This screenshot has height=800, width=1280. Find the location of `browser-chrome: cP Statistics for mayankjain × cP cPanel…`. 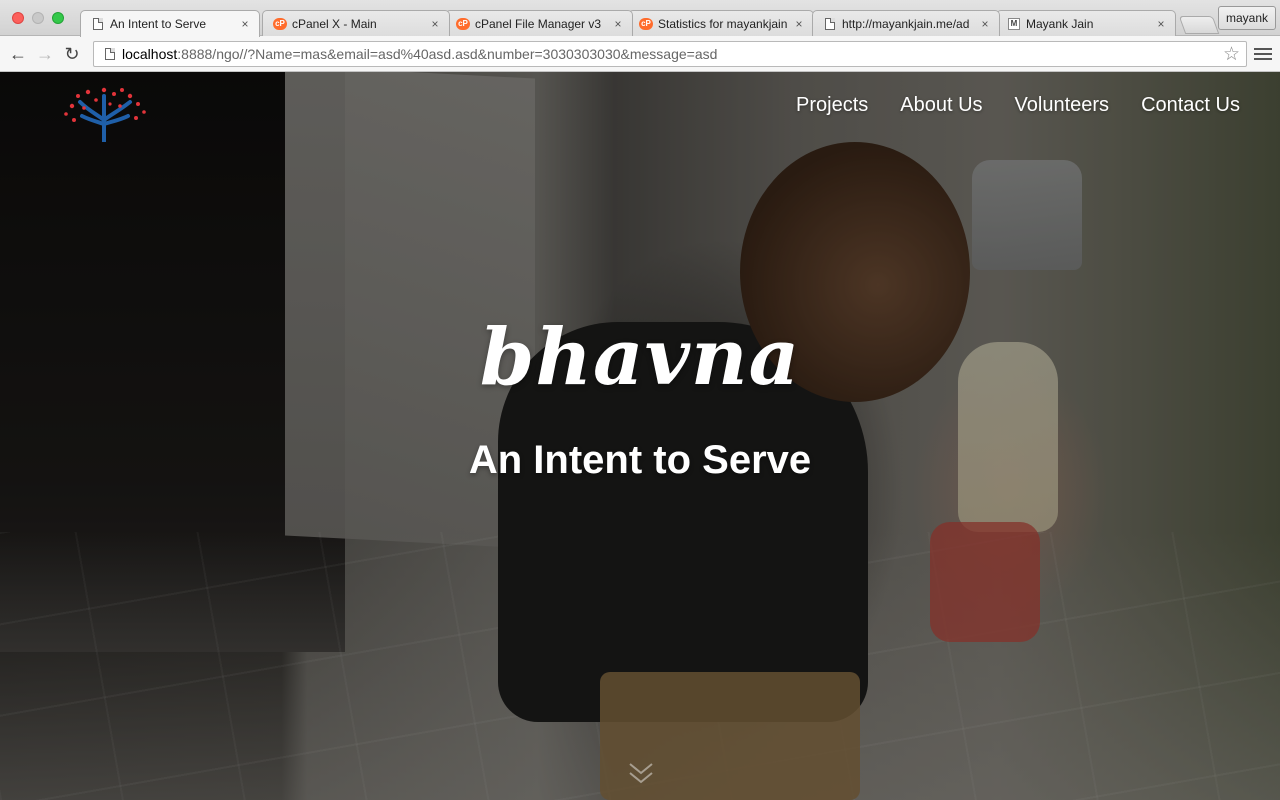

browser-chrome: cP Statistics for mayankjain × cP cPanel… is located at coordinates (640, 36).